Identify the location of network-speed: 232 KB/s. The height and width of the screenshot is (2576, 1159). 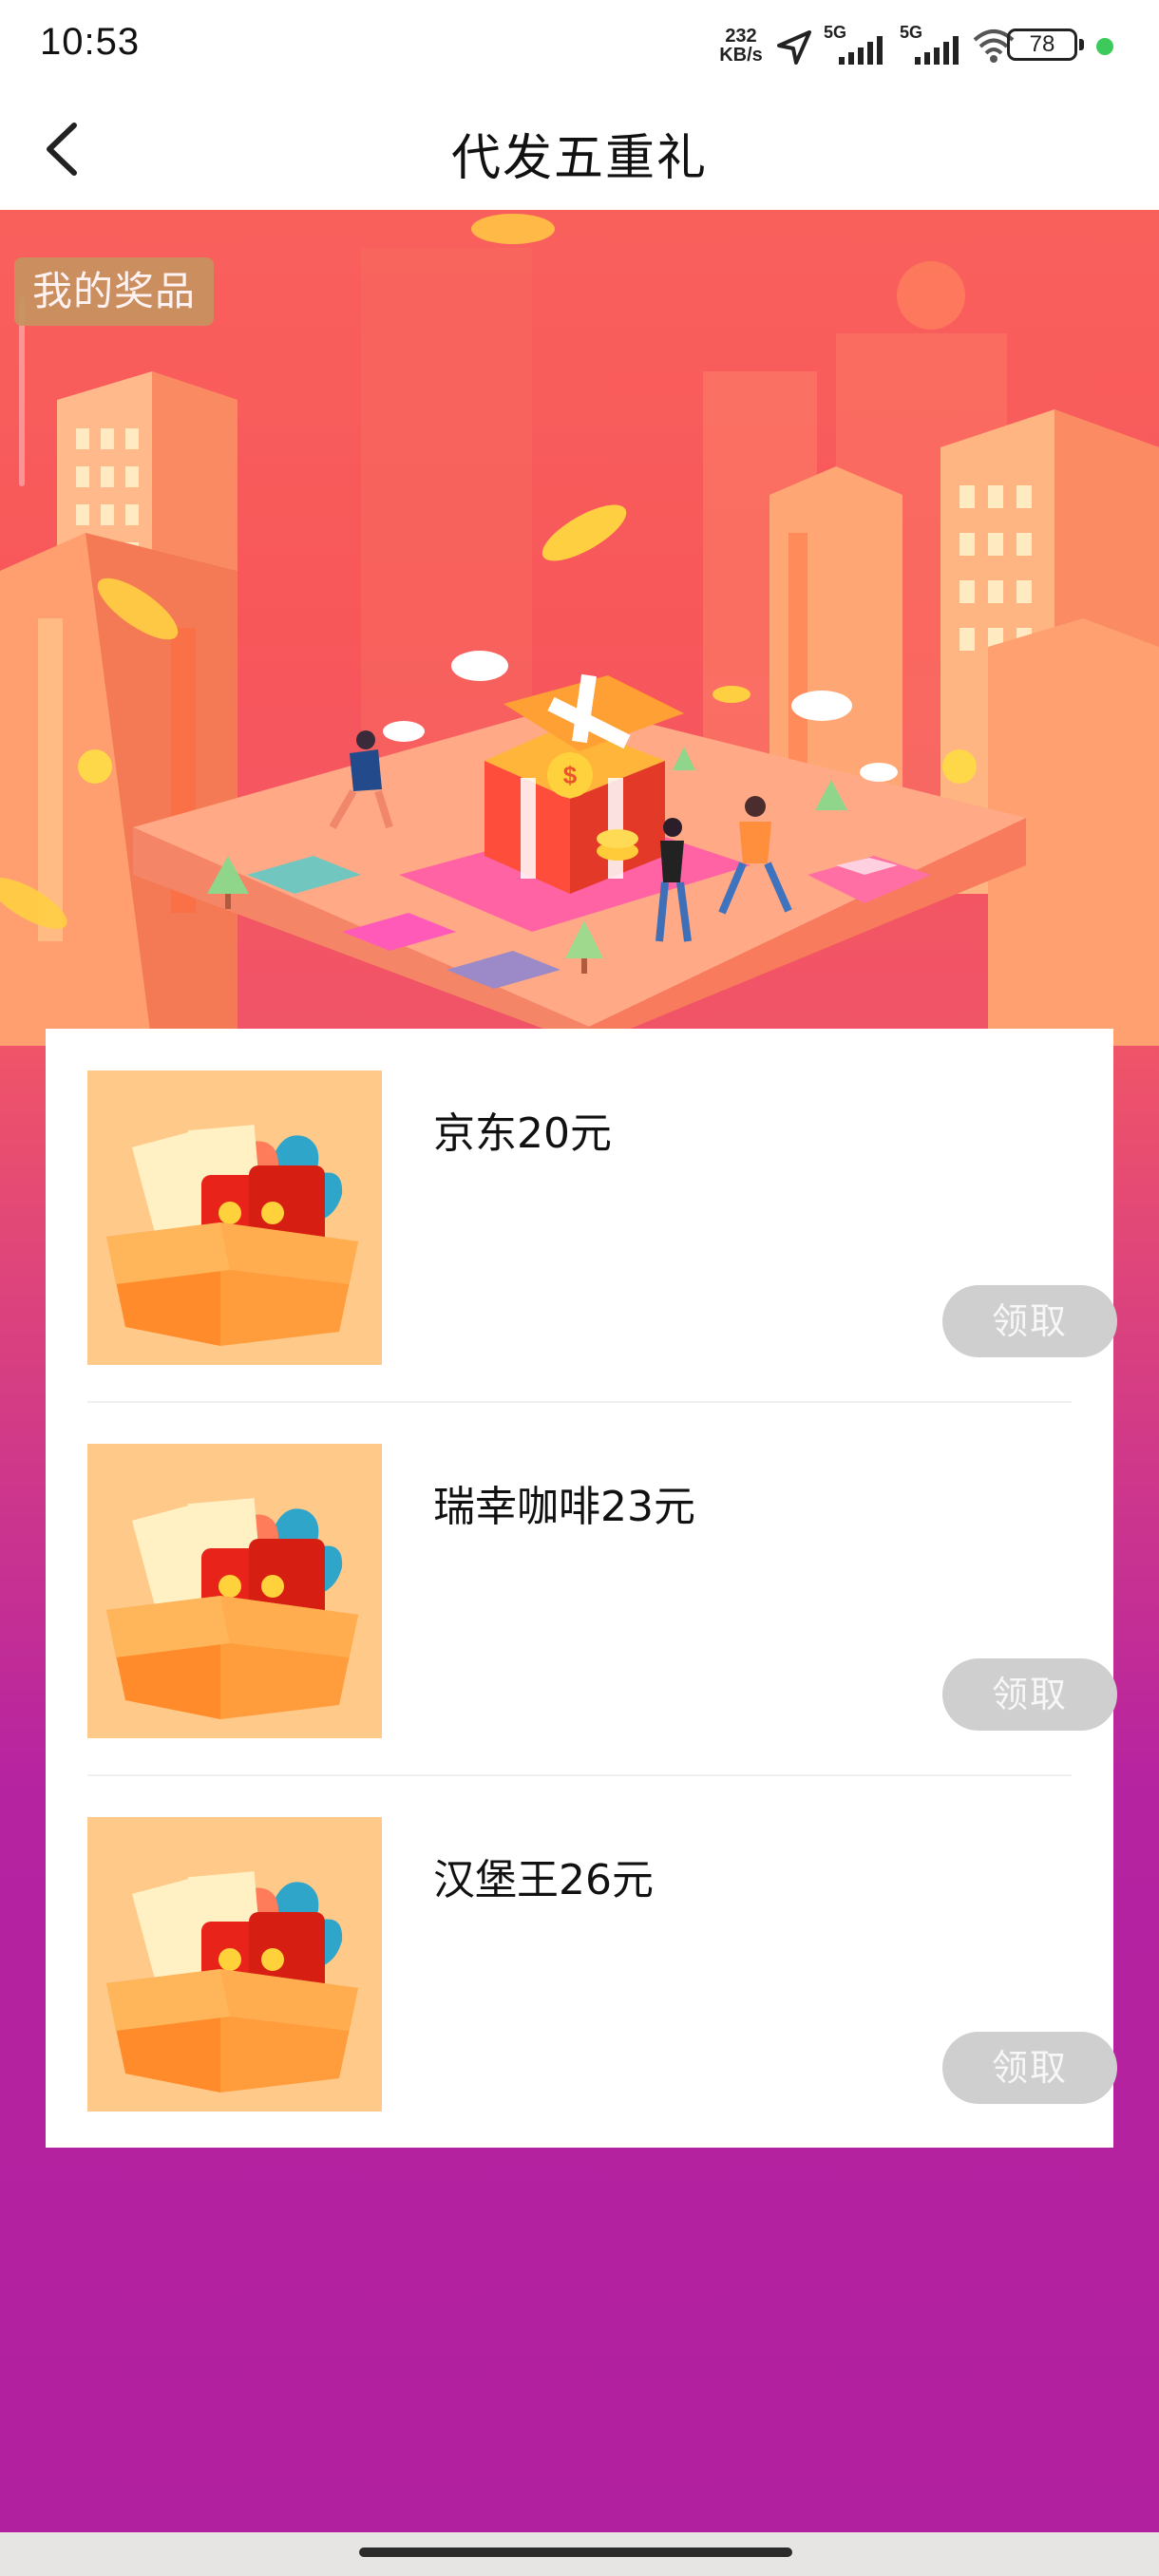
(741, 46).